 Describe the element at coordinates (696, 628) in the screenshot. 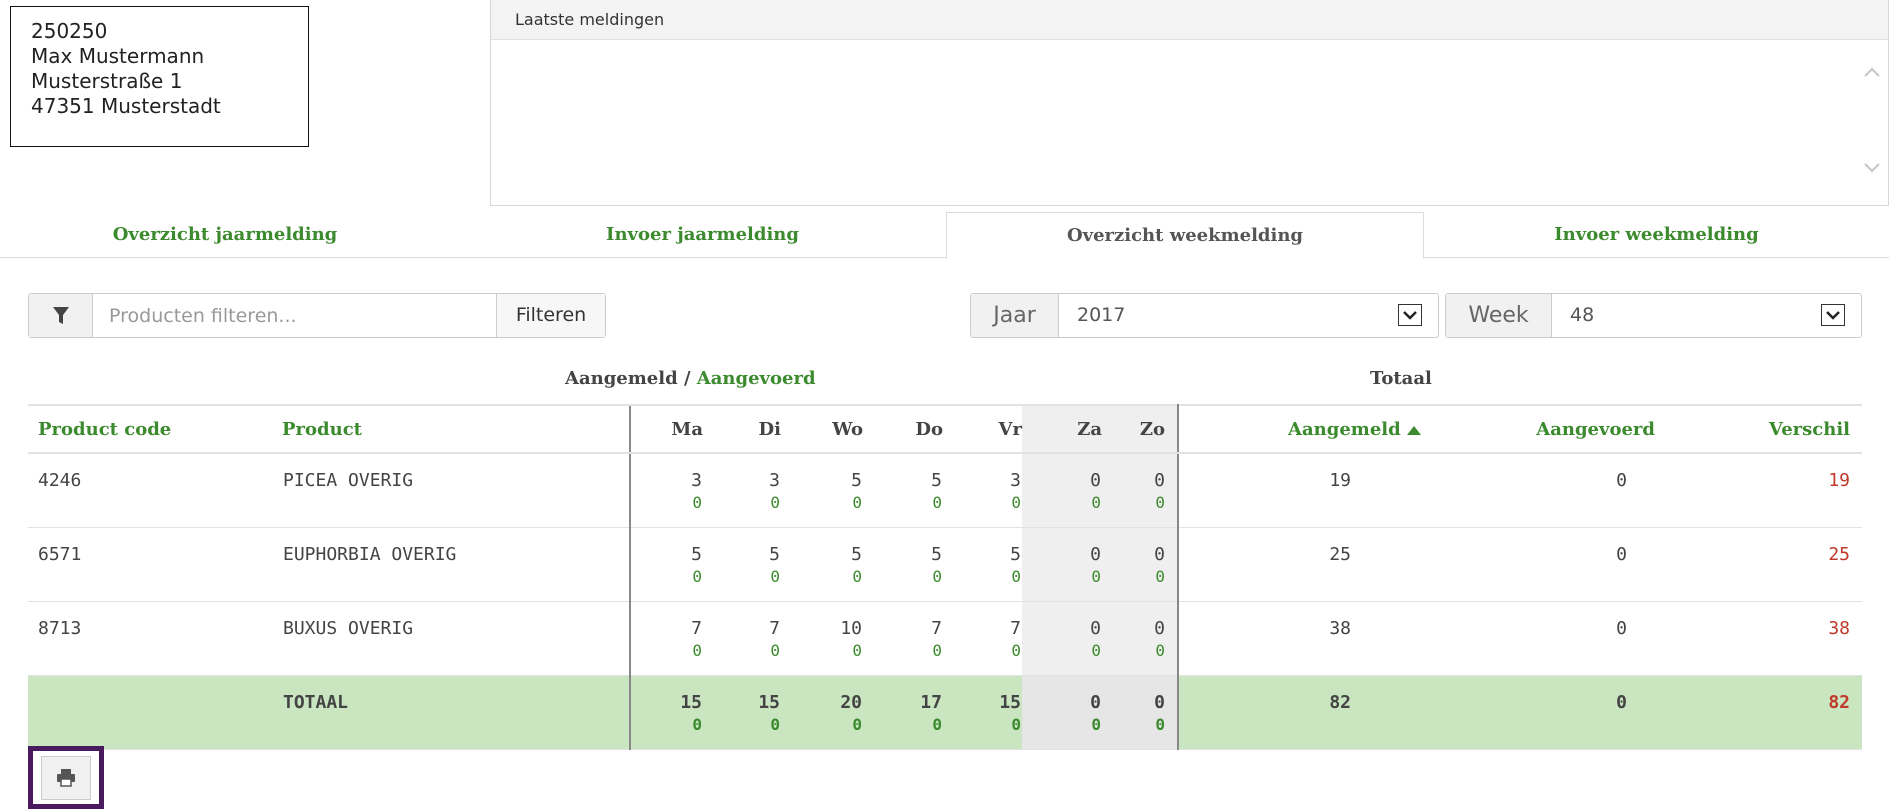

I see `cell-ma-aangemeld: 7` at that location.